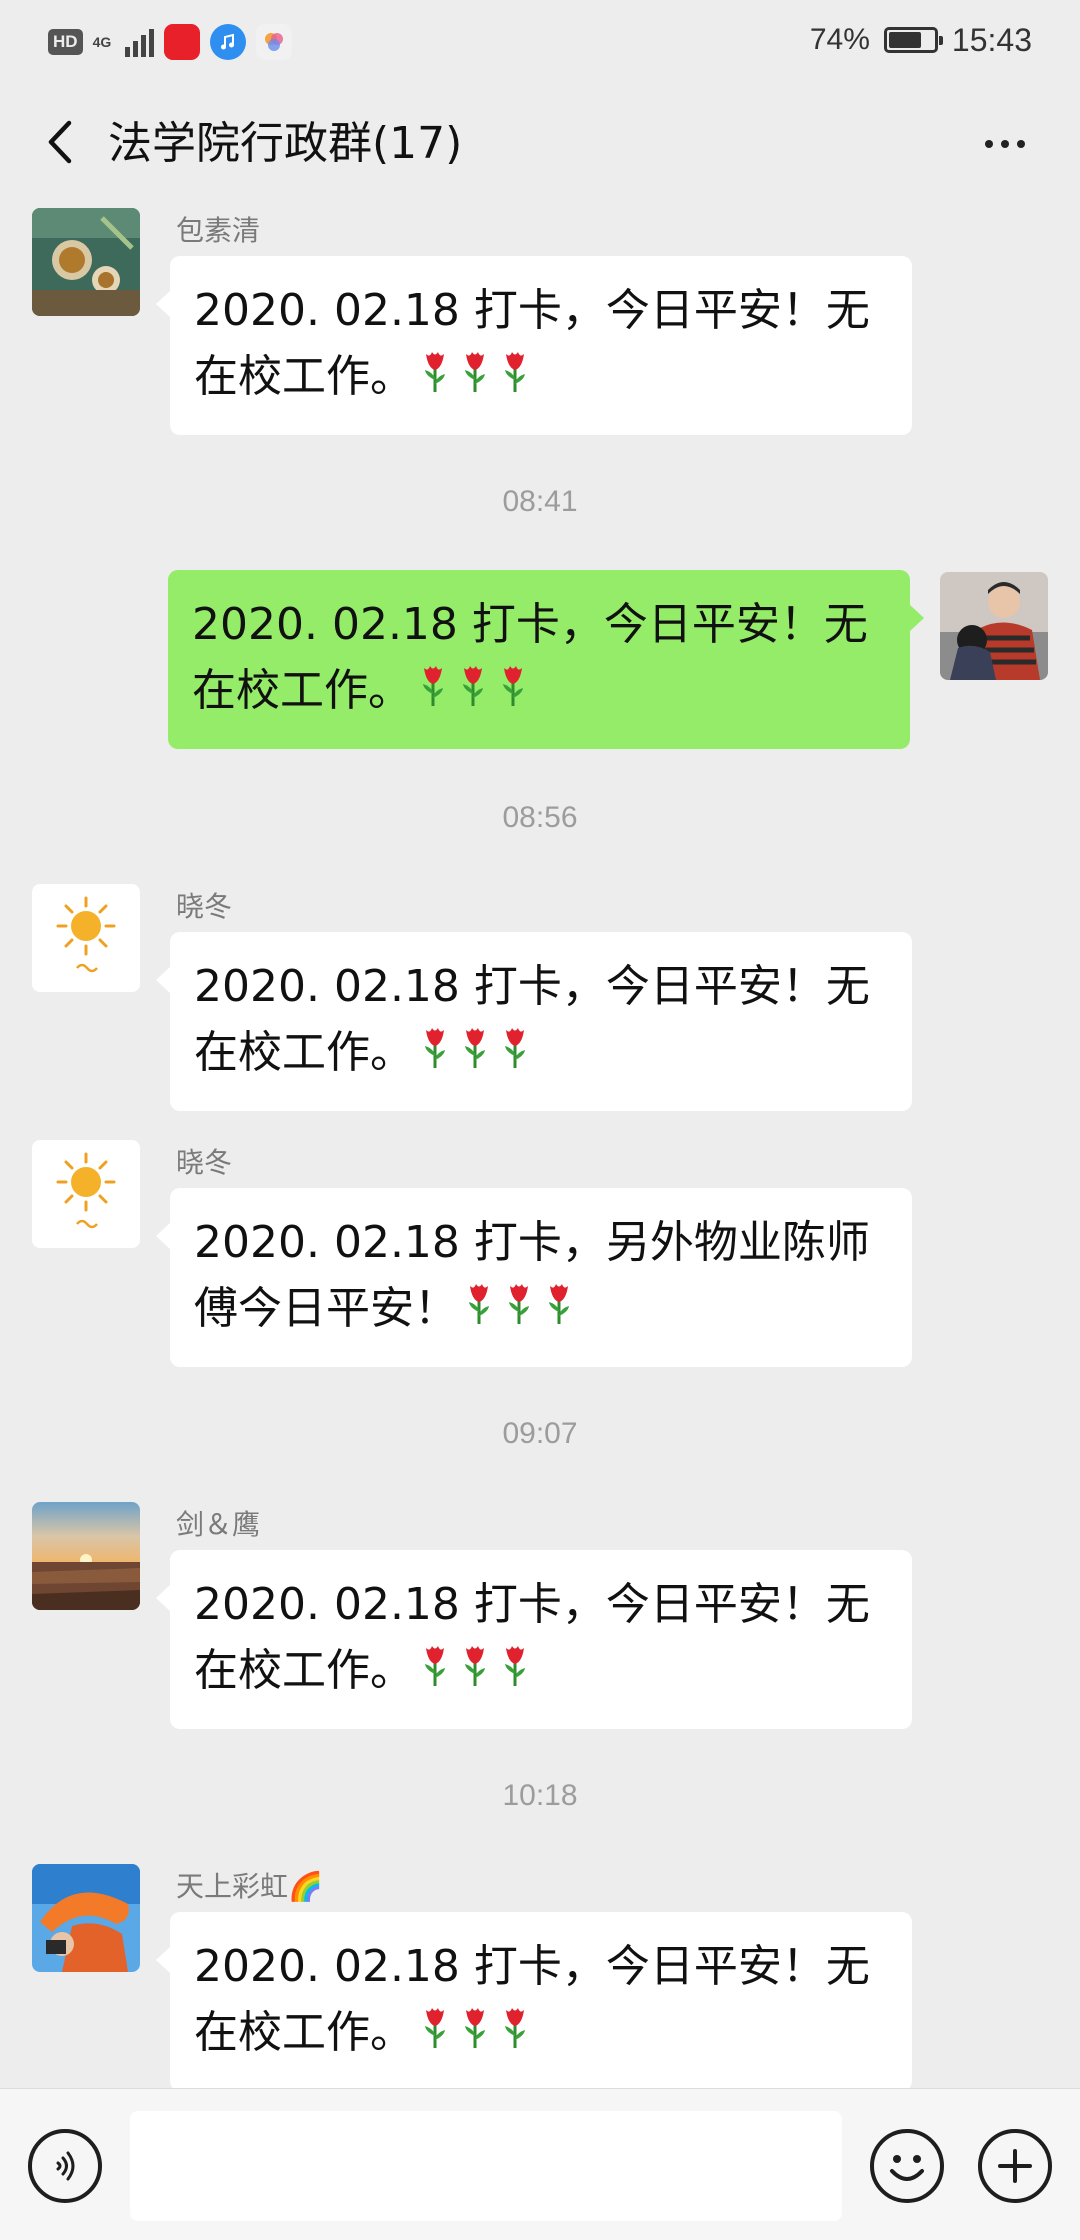 The image size is (1080, 2240). I want to click on back-button, so click(60, 142).